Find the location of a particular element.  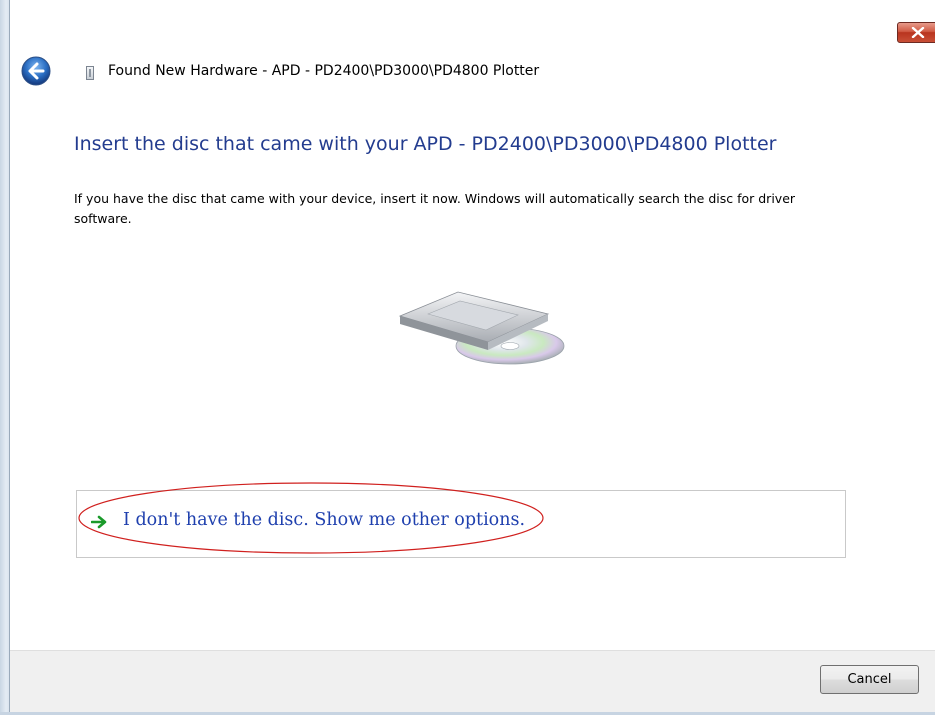

window-frame-left is located at coordinates (5, 357).